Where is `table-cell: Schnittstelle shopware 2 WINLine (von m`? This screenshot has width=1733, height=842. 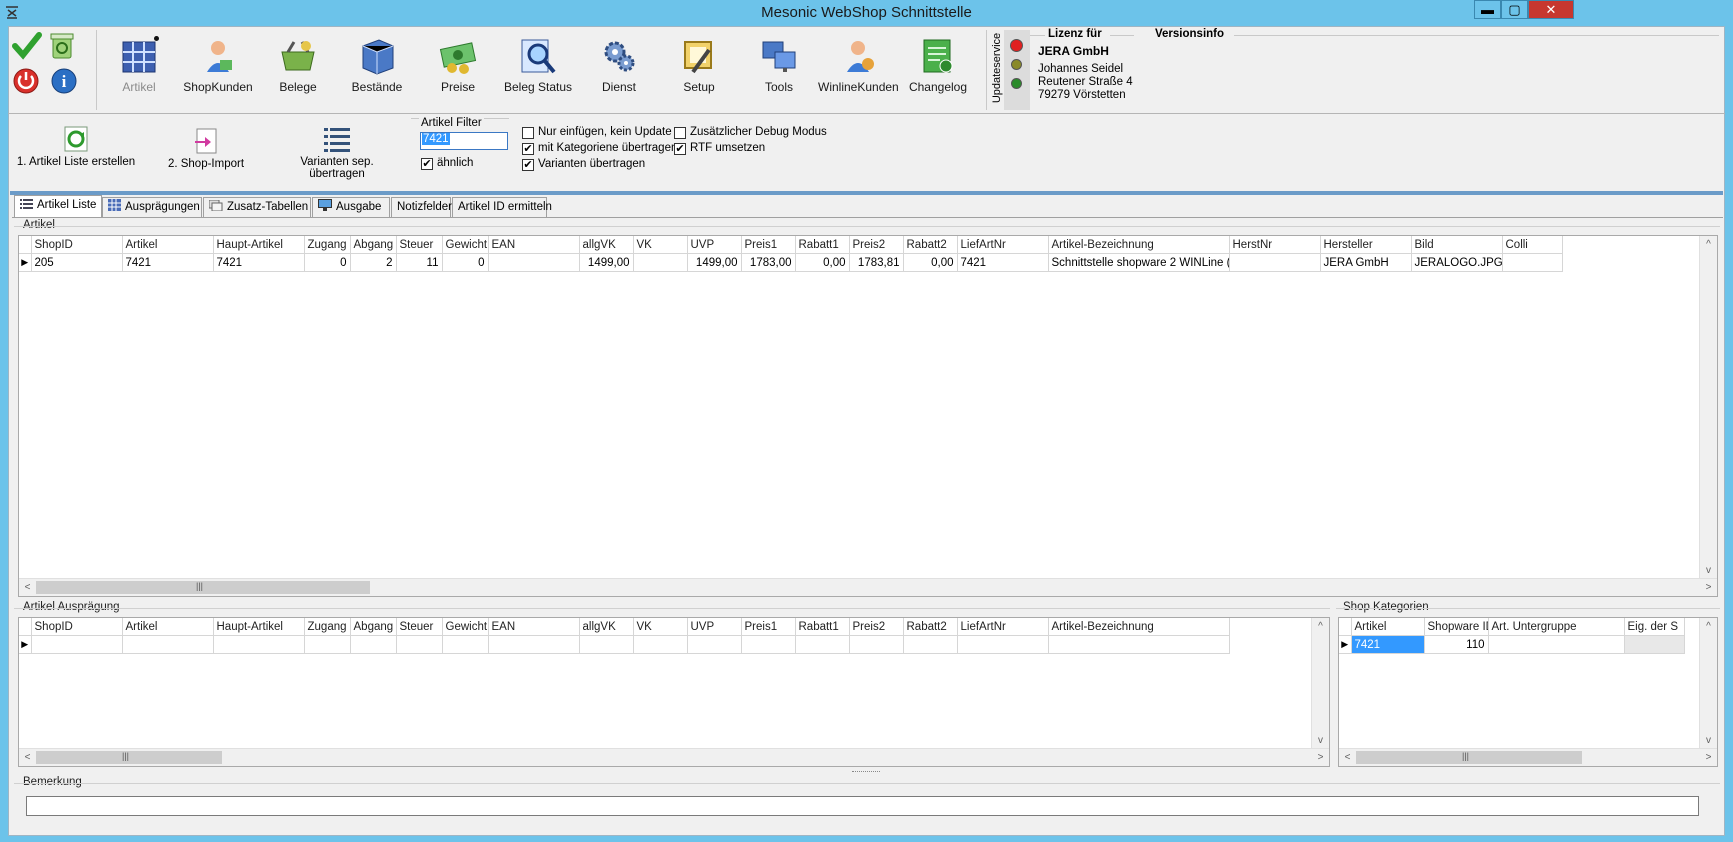 table-cell: Schnittstelle shopware 2 WINLine (von m is located at coordinates (1139, 262).